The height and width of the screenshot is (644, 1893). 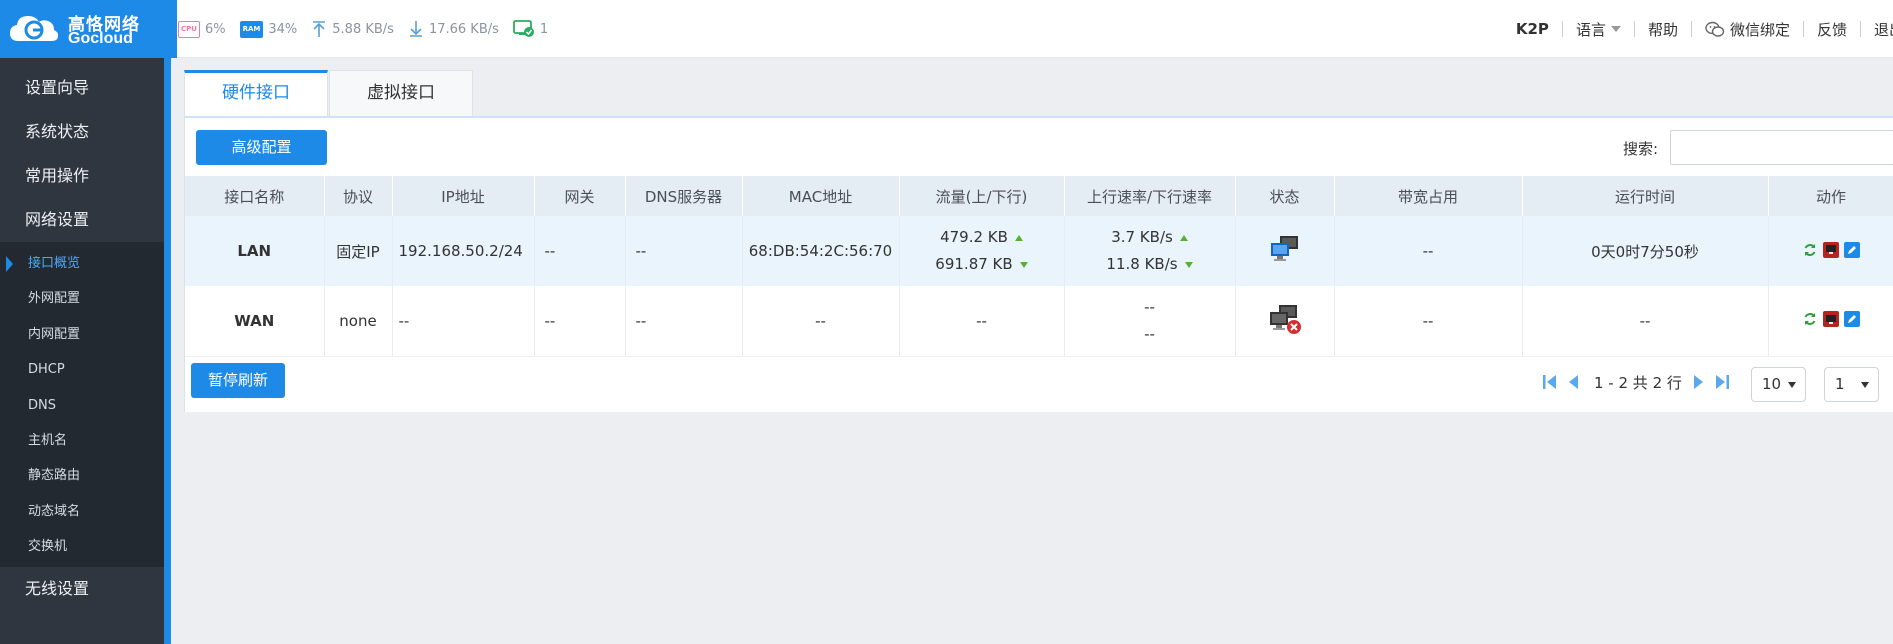 I want to click on sidebar-item-dns: DNS, so click(x=82, y=405).